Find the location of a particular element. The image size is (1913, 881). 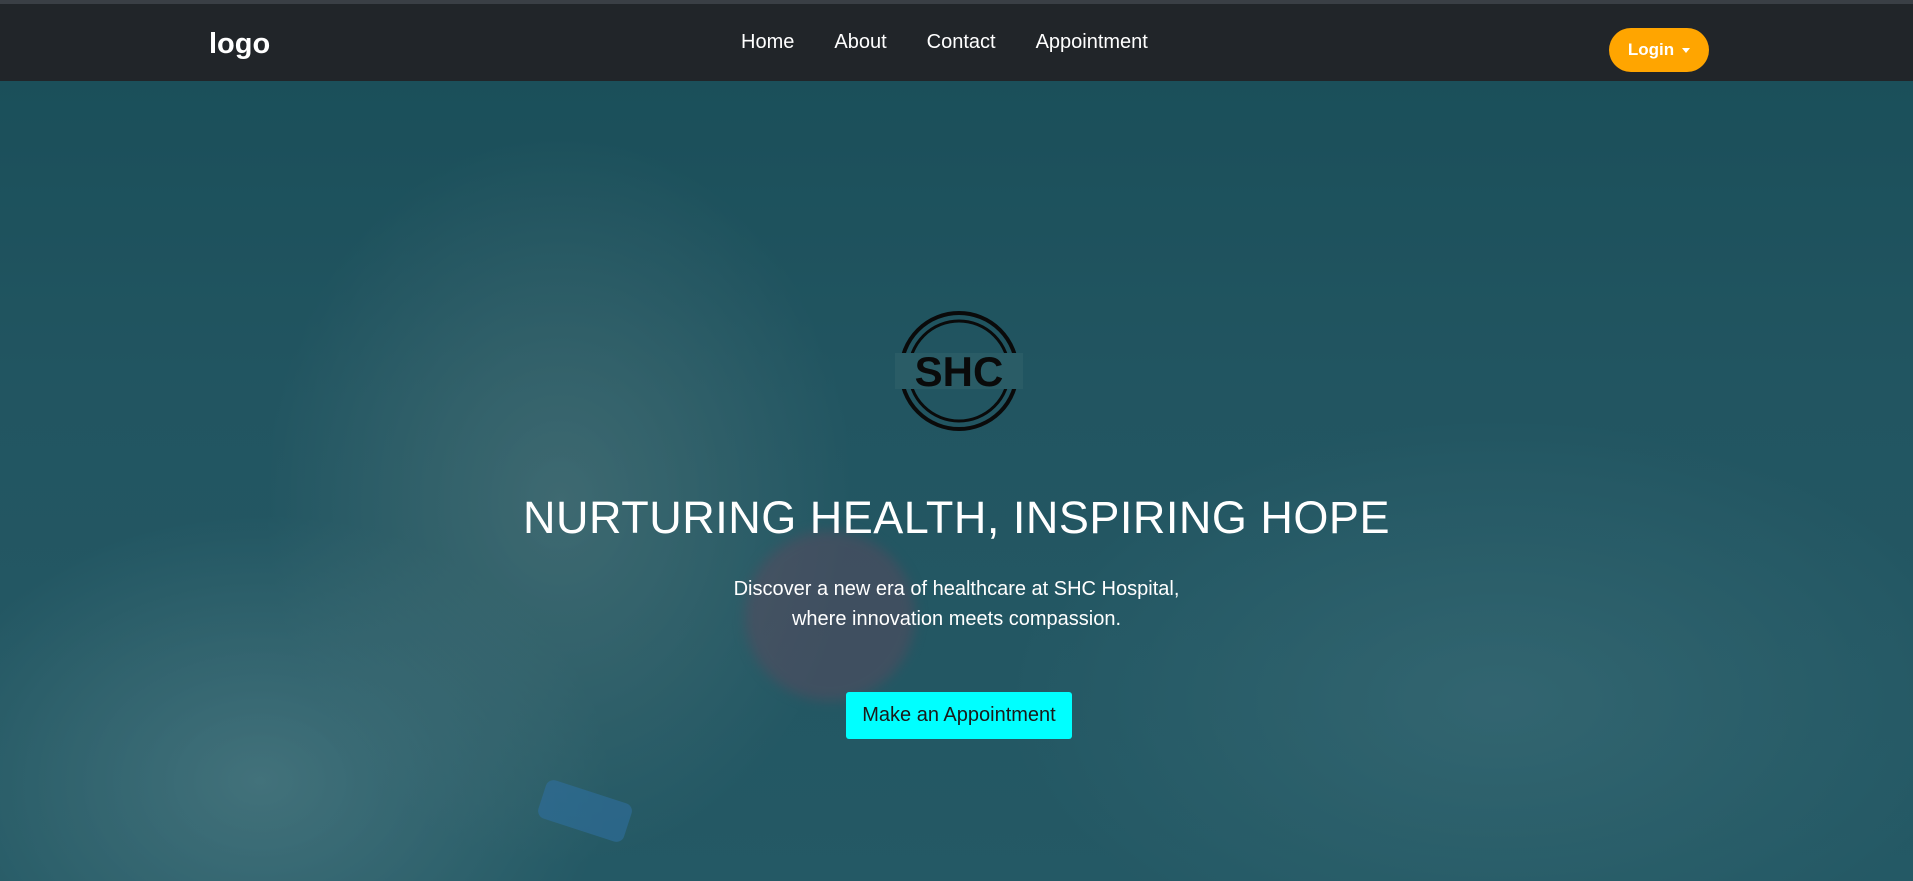

shc-emblem-icon: SHC is located at coordinates (959, 371).